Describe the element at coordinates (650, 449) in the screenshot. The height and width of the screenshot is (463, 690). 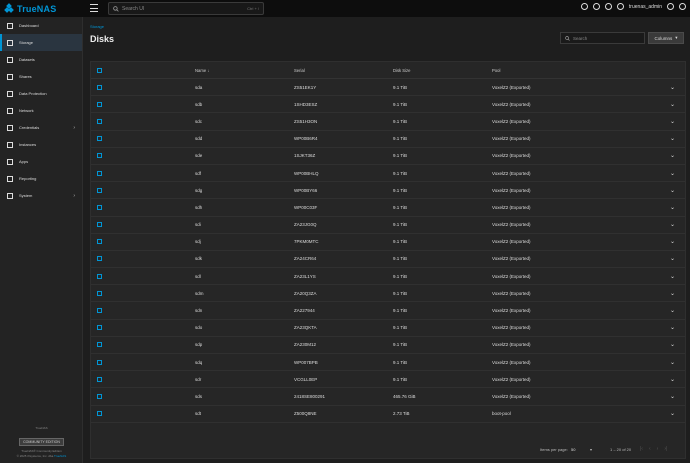
I see `prev-page-icon: ‹` at that location.